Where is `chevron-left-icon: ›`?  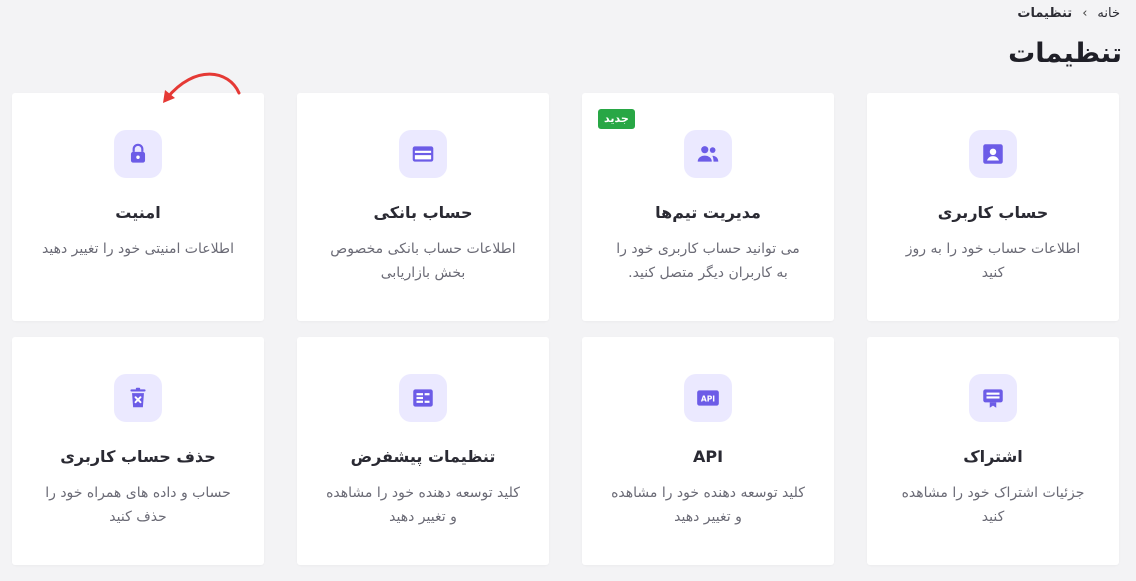
chevron-left-icon: › is located at coordinates (1085, 13).